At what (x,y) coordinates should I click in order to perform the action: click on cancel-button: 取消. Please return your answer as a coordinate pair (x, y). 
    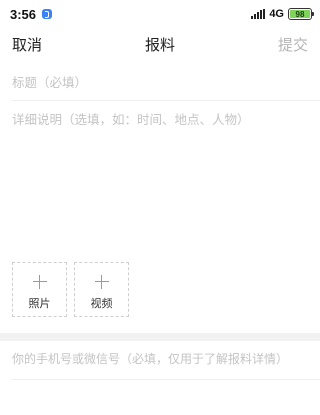
    Looking at the image, I should click on (27, 44).